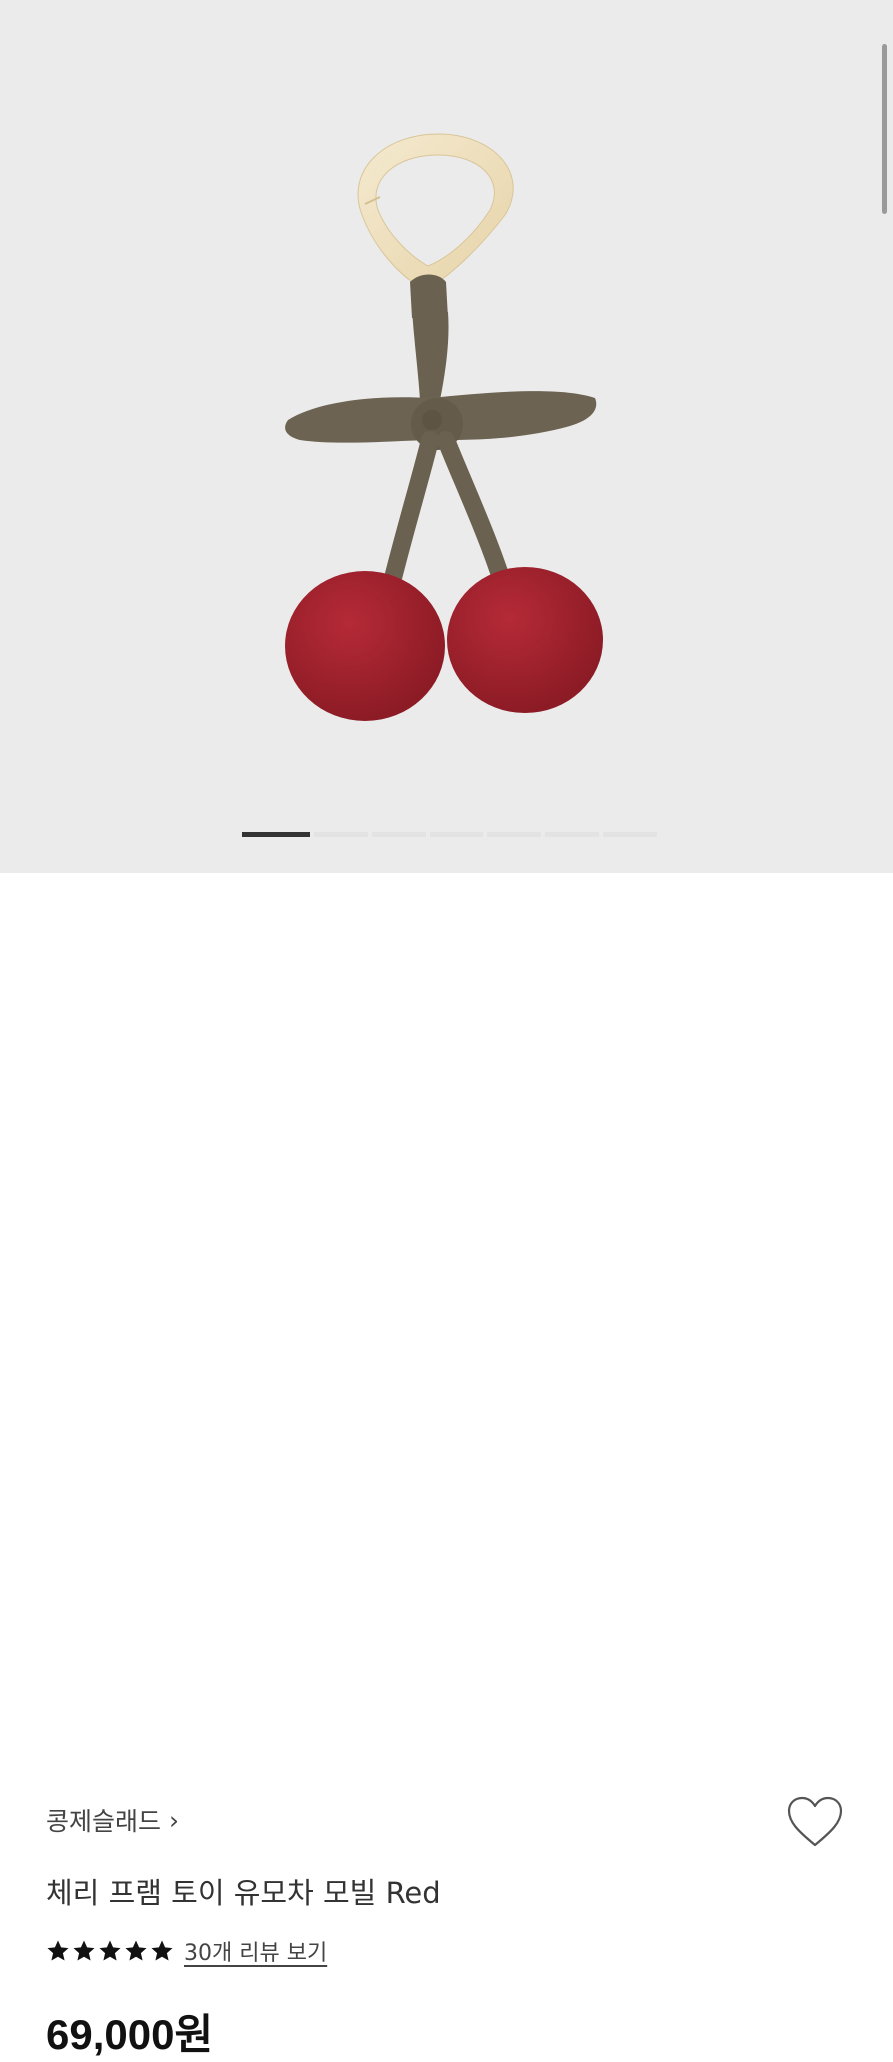 This screenshot has width=893, height=2062. What do you see at coordinates (130, 2034) in the screenshot?
I see `product-price: 69,000원` at bounding box center [130, 2034].